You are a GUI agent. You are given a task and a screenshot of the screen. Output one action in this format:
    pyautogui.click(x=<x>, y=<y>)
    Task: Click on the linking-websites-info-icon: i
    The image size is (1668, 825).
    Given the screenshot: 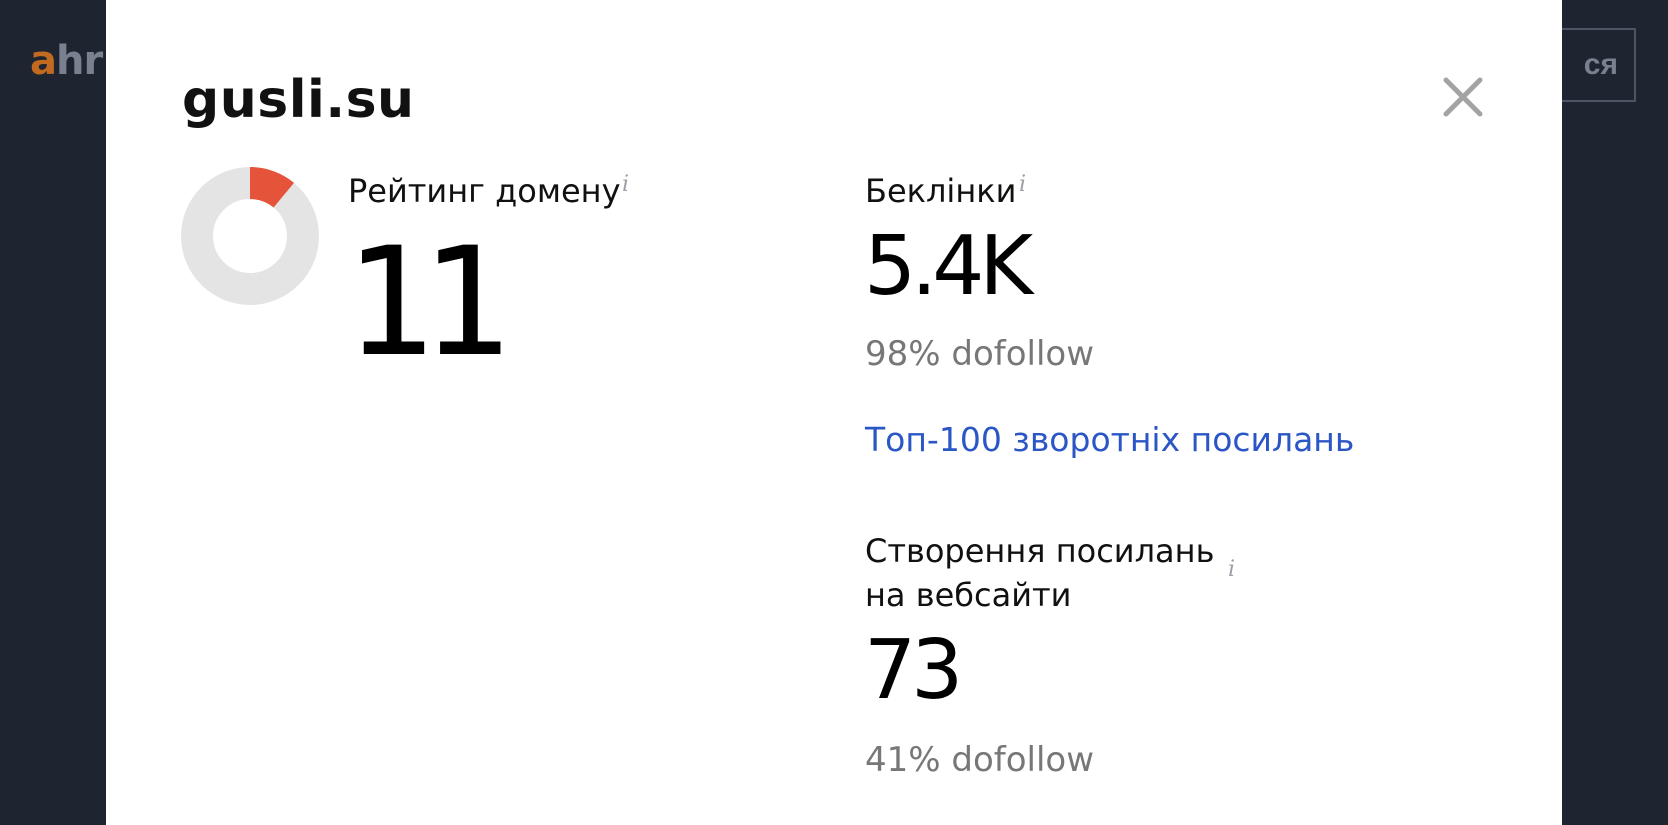 What is the action you would take?
    pyautogui.click(x=1231, y=569)
    